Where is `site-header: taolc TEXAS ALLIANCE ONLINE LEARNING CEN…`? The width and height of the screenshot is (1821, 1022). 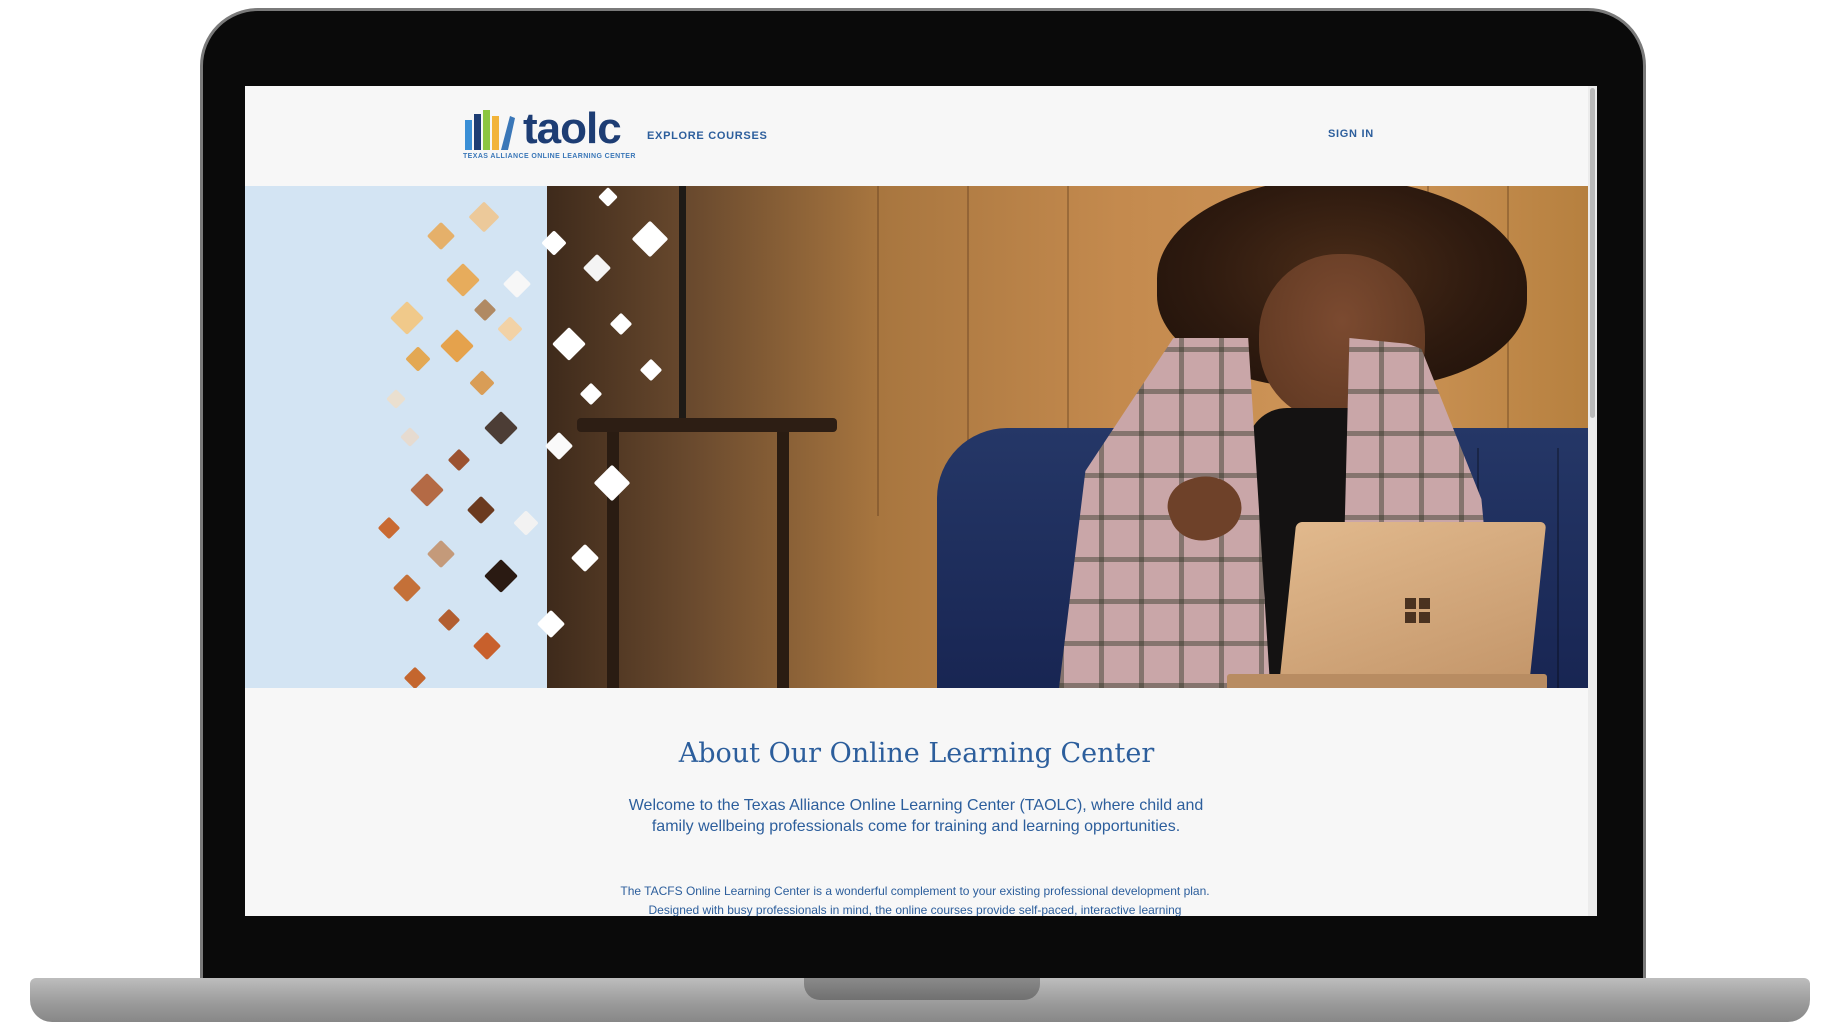 site-header: taolc TEXAS ALLIANCE ONLINE LEARNING CEN… is located at coordinates (916, 136).